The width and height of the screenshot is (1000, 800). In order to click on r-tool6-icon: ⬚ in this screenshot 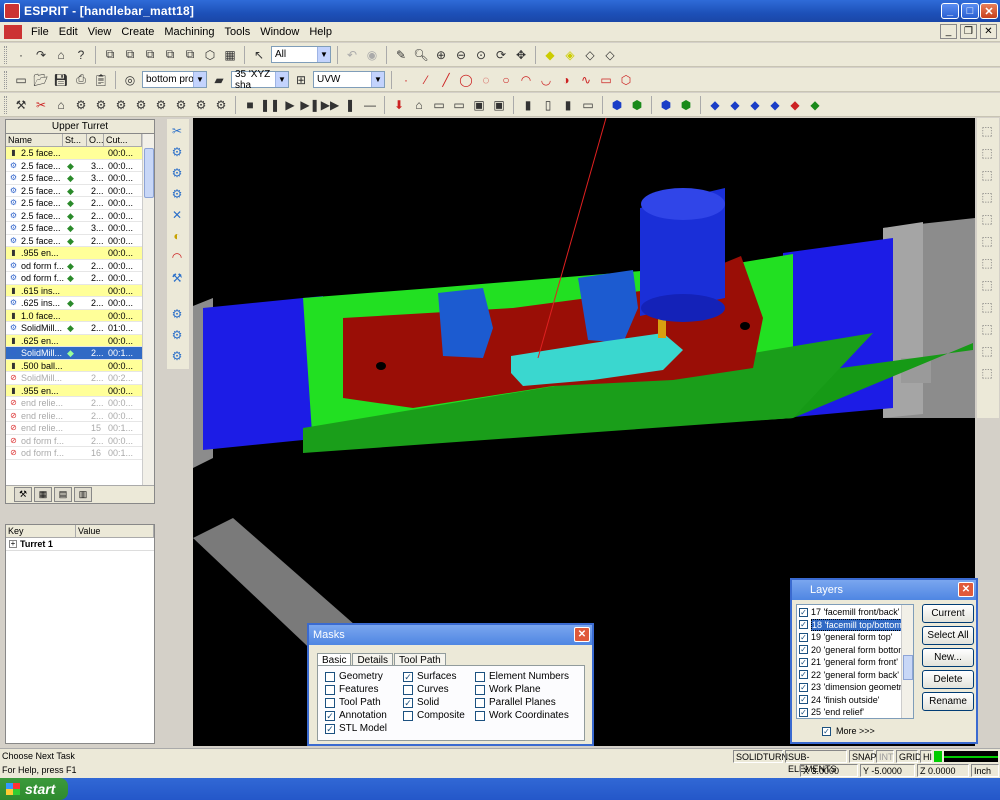, I will do `click(987, 241)`.